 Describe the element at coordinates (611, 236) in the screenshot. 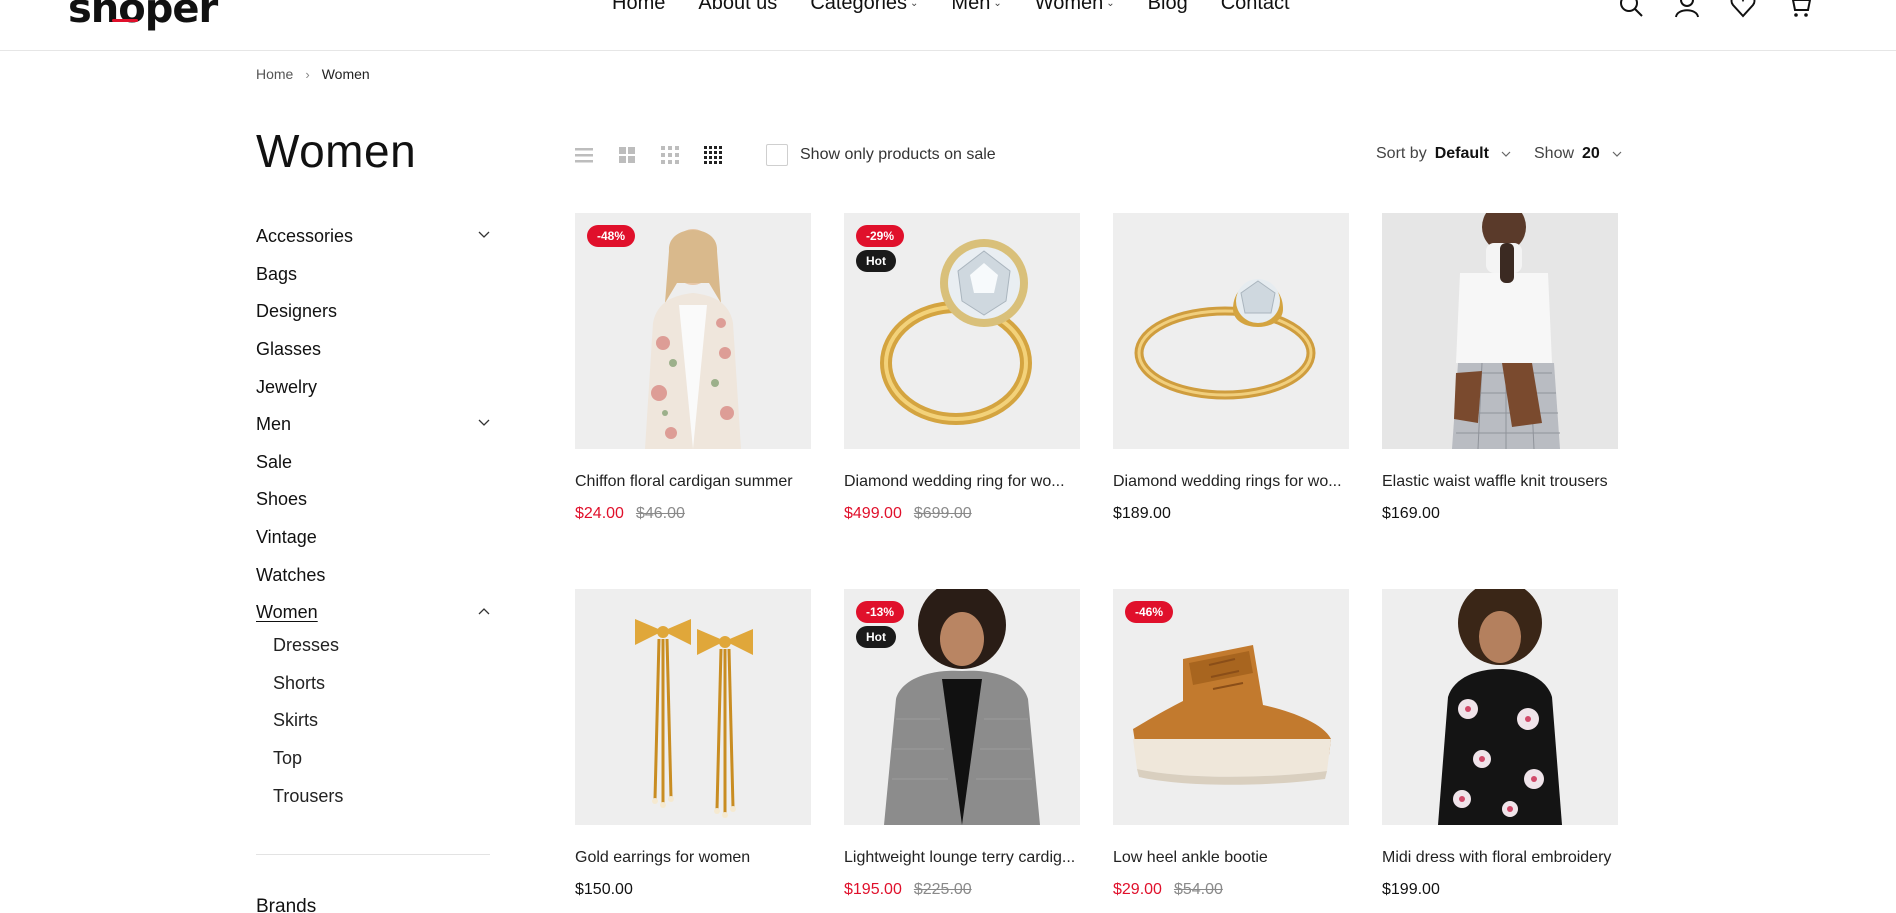

I see `sale-badge: -48%` at that location.